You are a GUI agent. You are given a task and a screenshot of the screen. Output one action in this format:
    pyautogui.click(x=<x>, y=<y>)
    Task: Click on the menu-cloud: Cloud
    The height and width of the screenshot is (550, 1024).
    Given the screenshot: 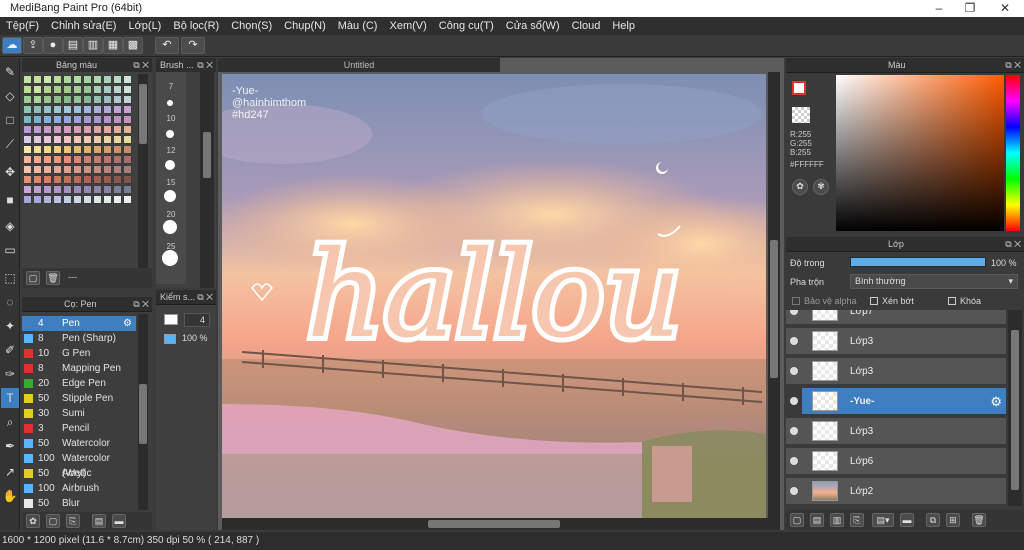 What is the action you would take?
    pyautogui.click(x=586, y=26)
    